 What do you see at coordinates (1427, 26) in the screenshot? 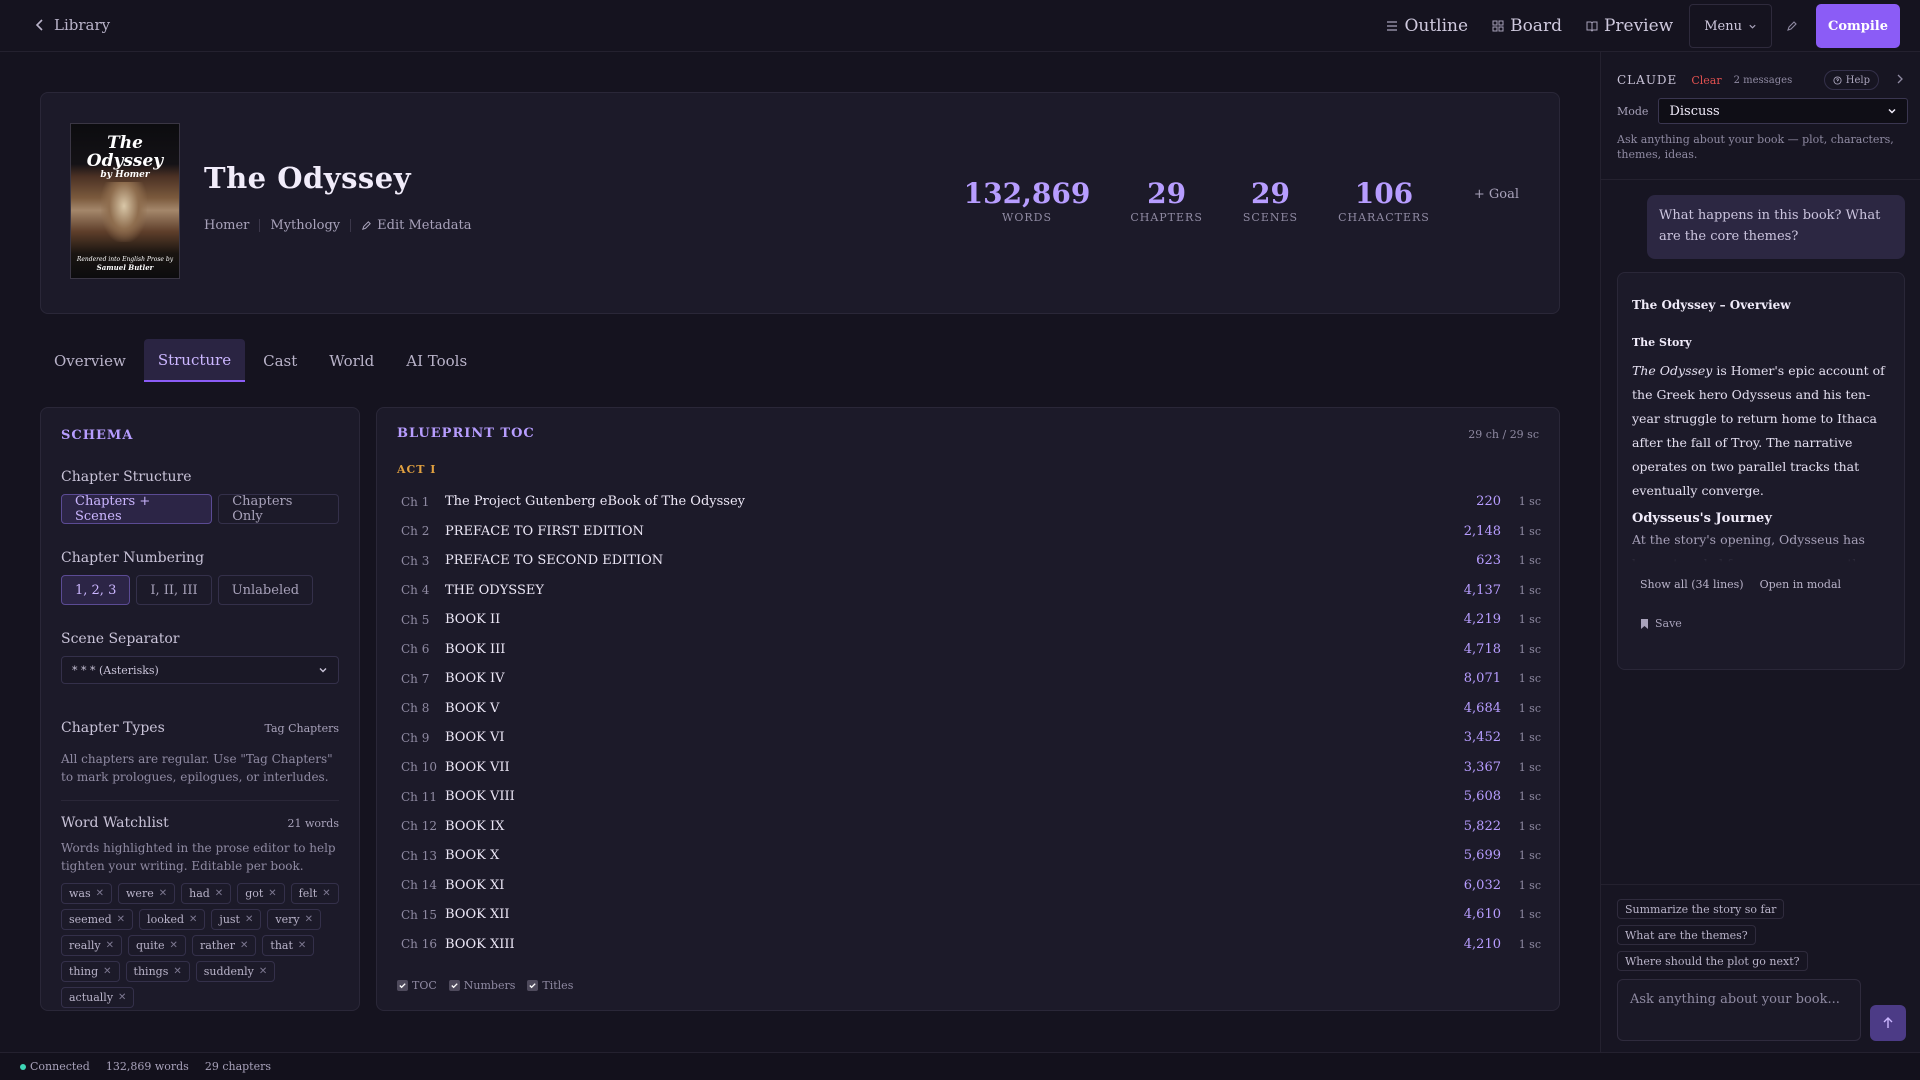
I see `outline-button: Outline` at bounding box center [1427, 26].